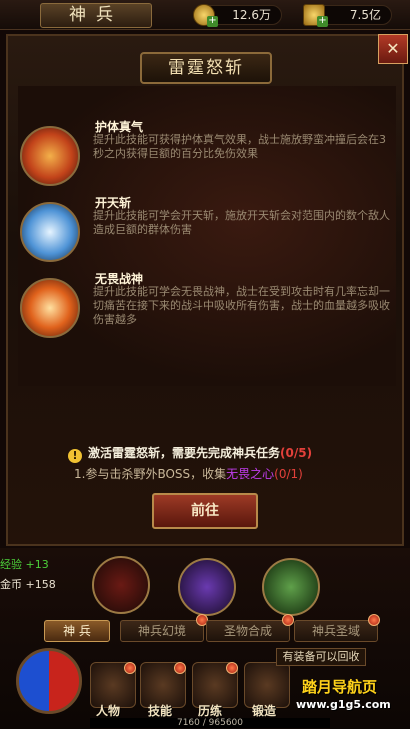 This screenshot has width=410, height=729. What do you see at coordinates (241, 222) in the screenshot?
I see `skill-desc: 提升此技能可学会开天斩，施放开天斩会对范围内的数个敌人造成巨额的群体伤害` at bounding box center [241, 222].